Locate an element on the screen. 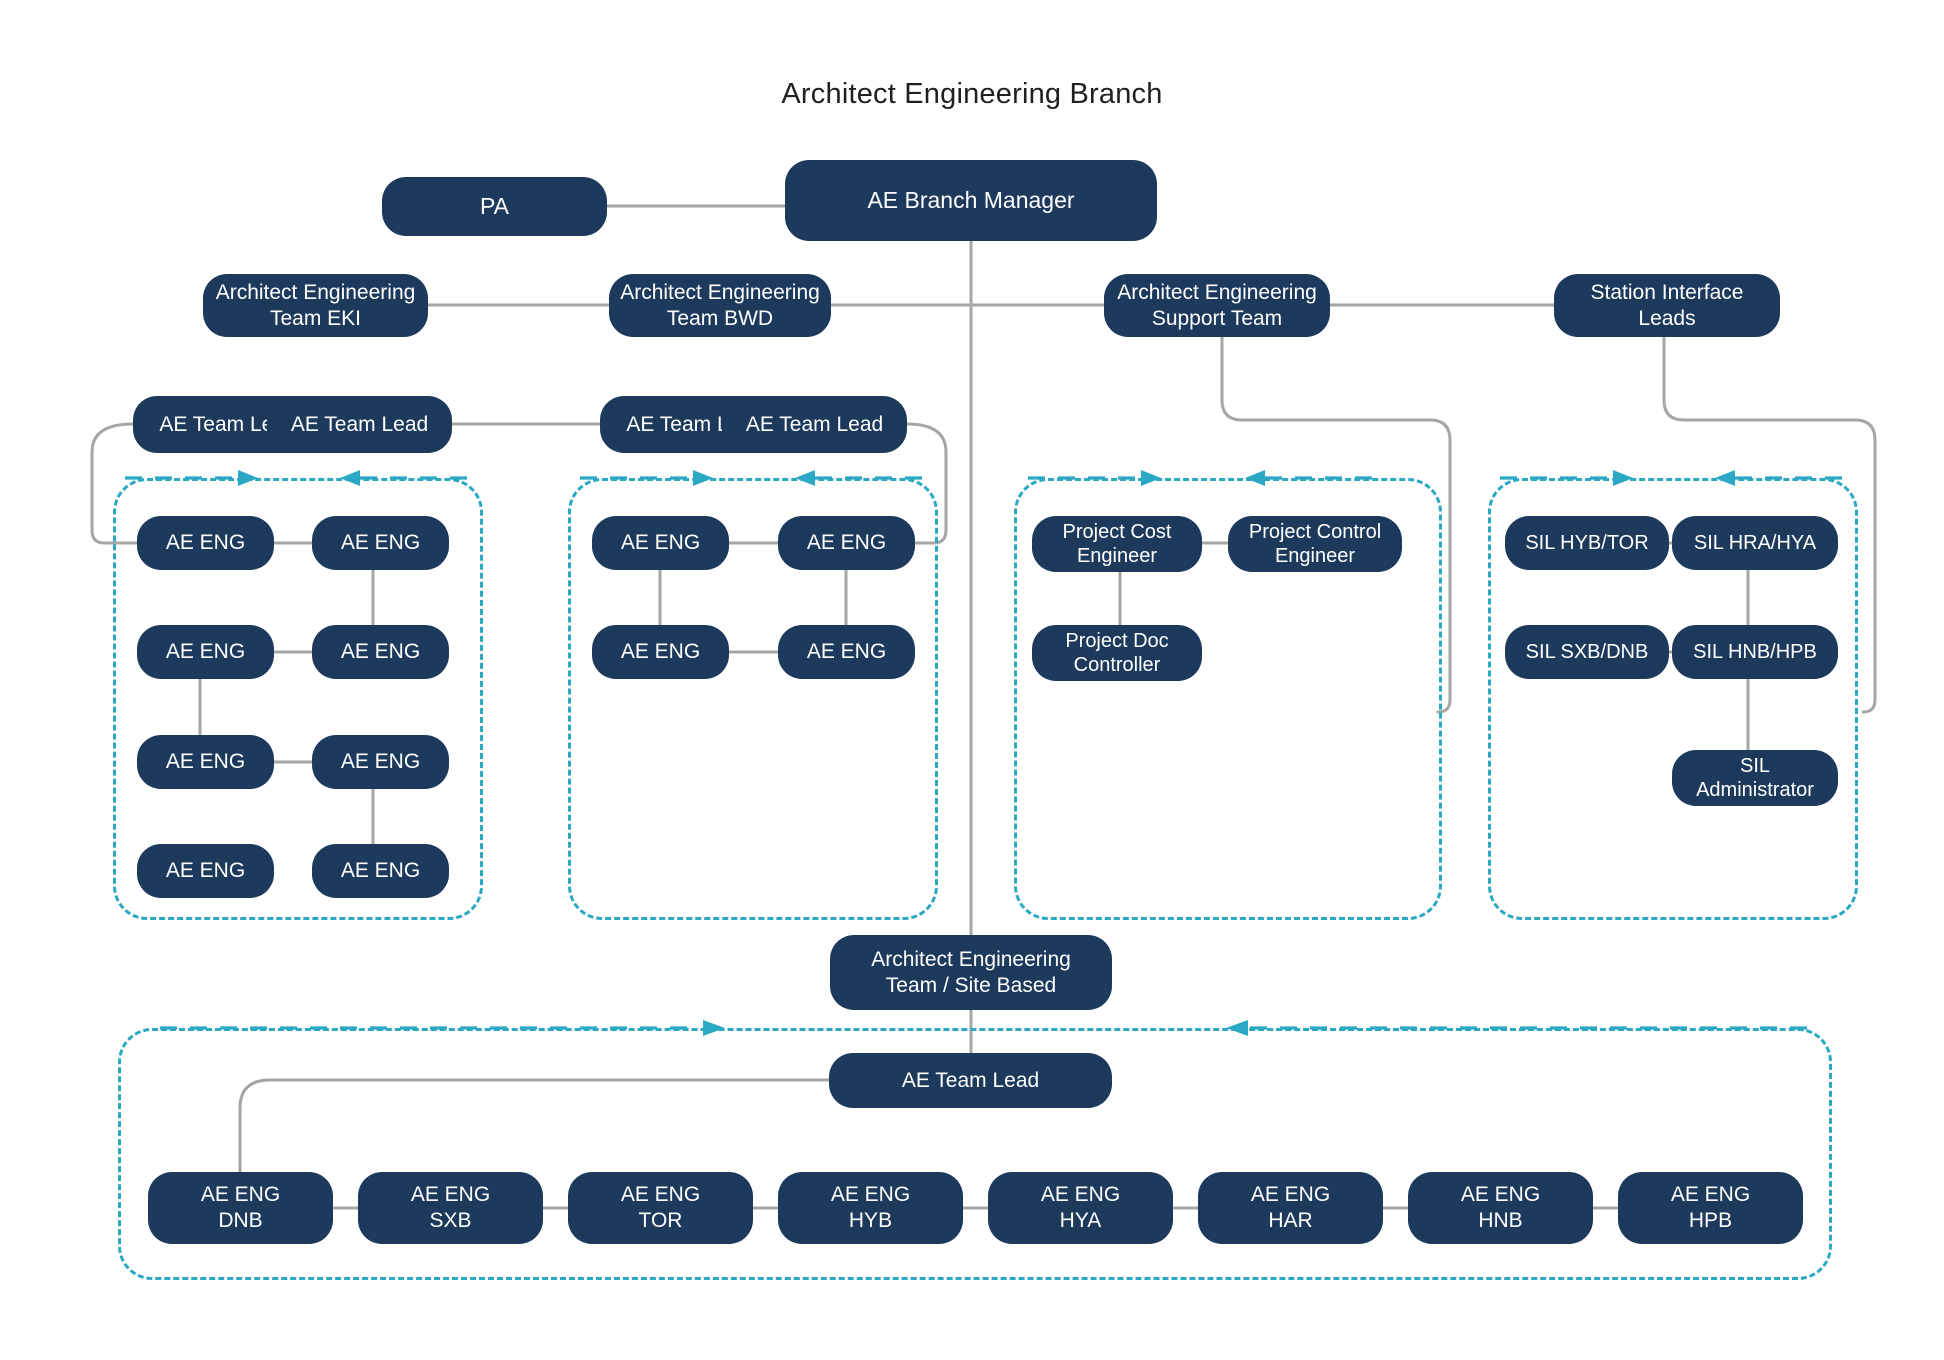 The height and width of the screenshot is (1360, 1944). node-site-eng-dnb: AE ENG DNB is located at coordinates (240, 1208).